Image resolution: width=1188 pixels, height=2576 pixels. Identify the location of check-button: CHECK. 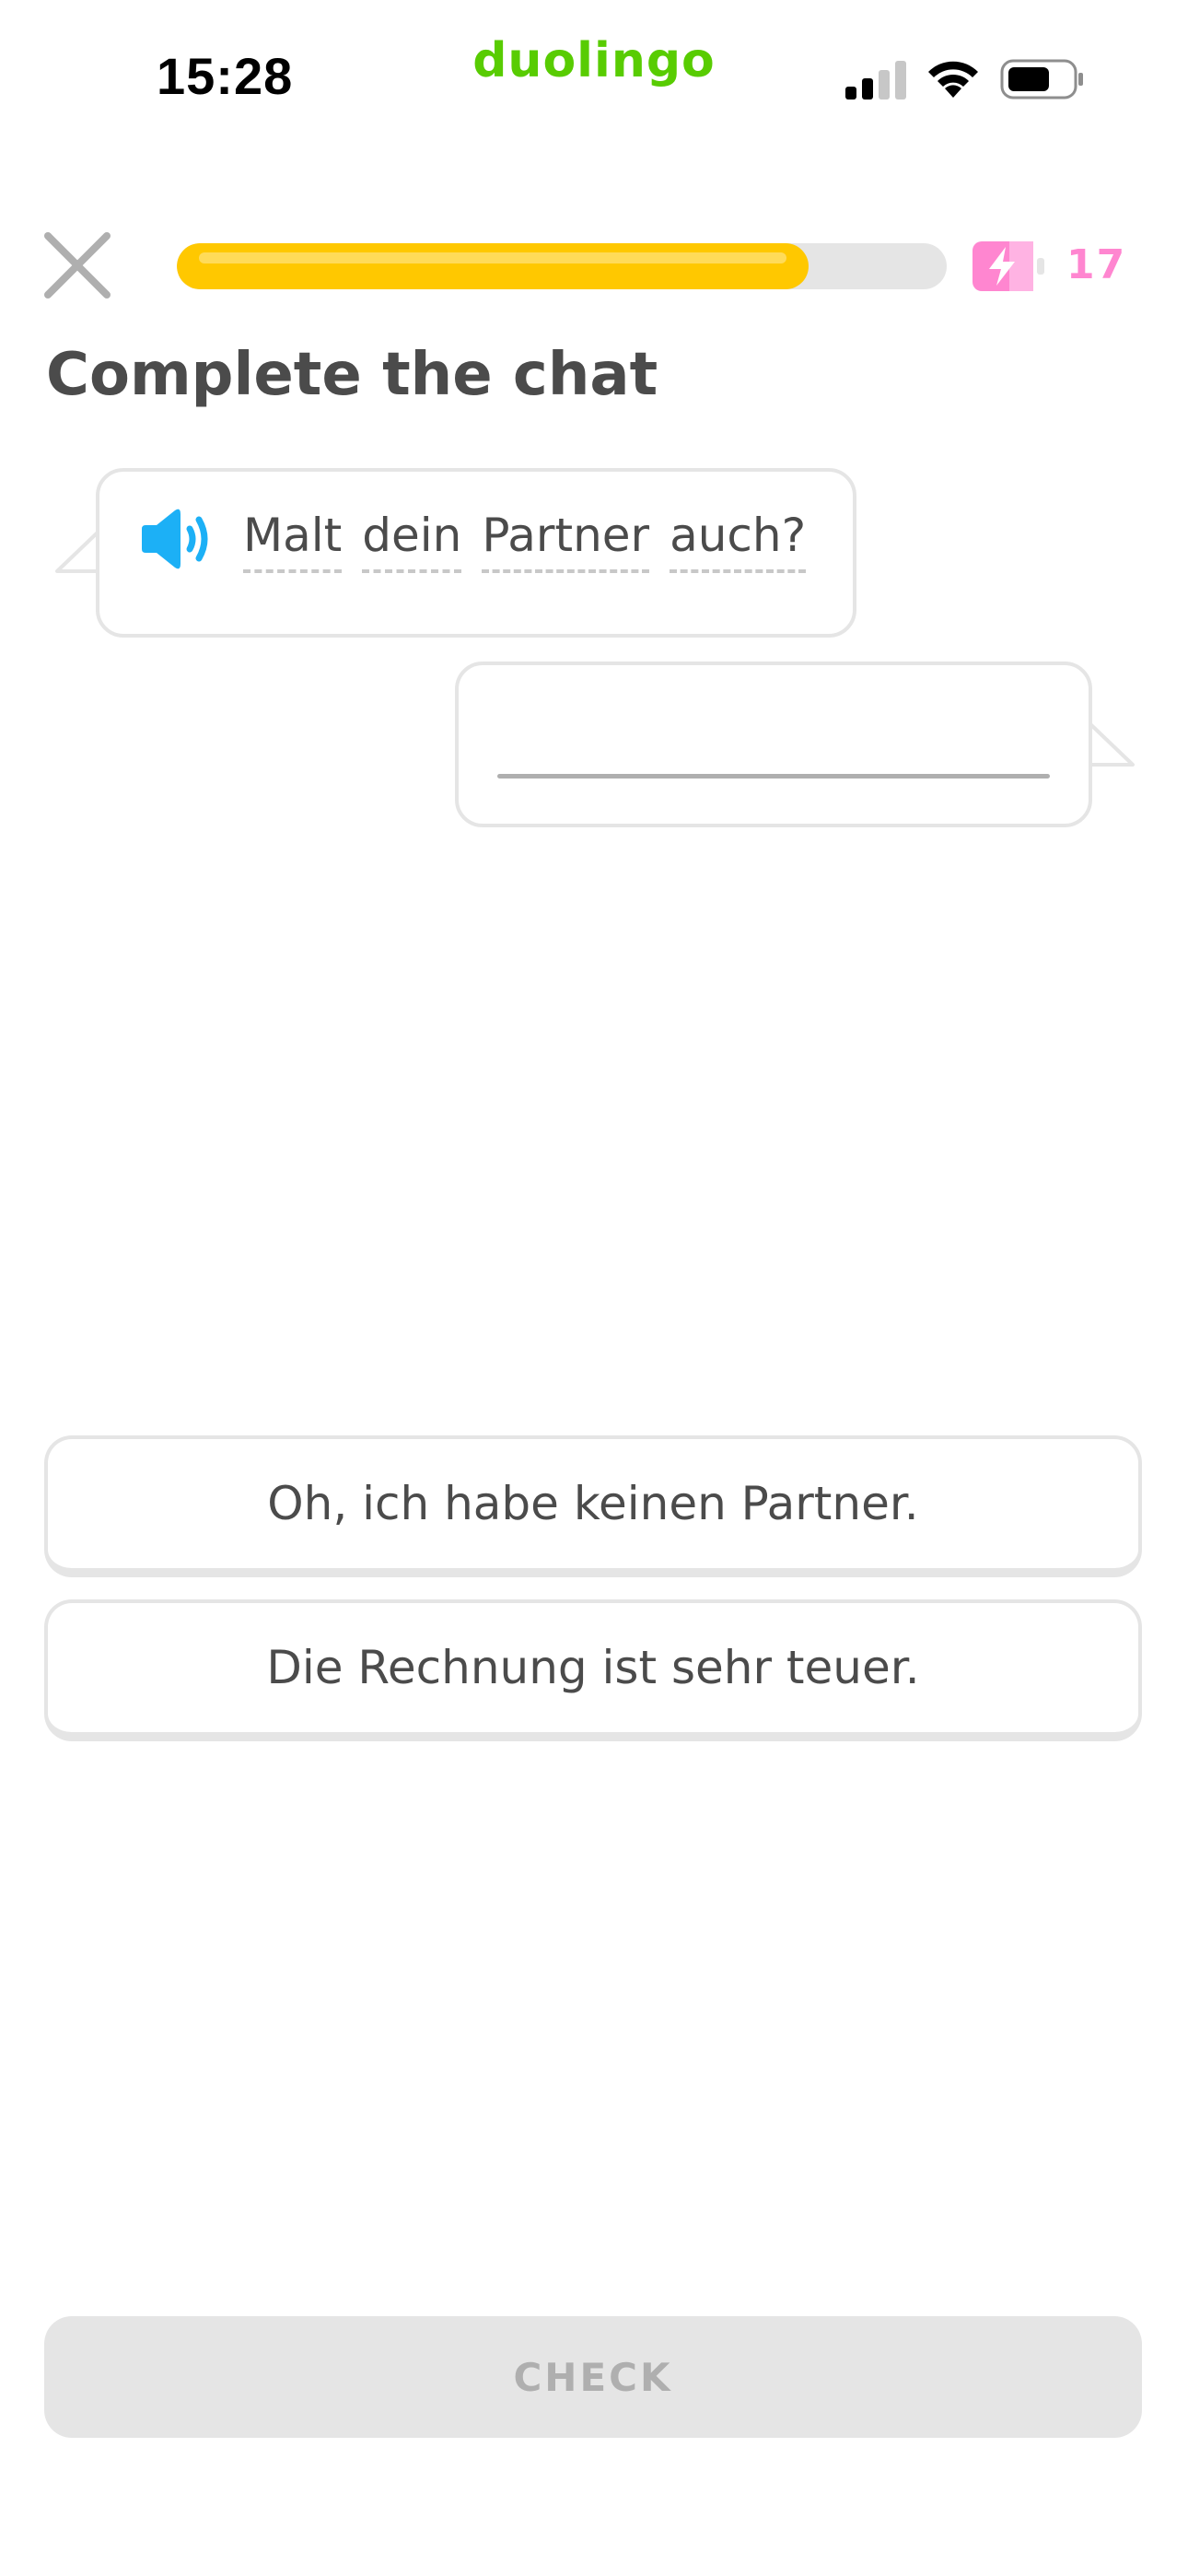
(593, 2377).